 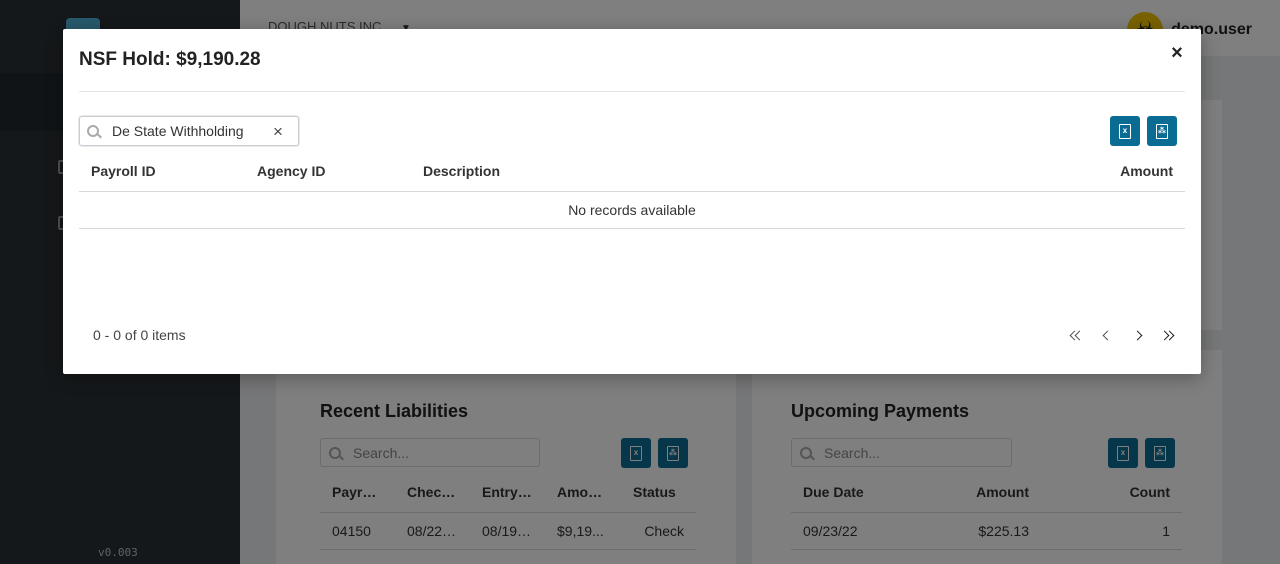 What do you see at coordinates (328, 172) in the screenshot?
I see `column-header-agency-id: Agency ID` at bounding box center [328, 172].